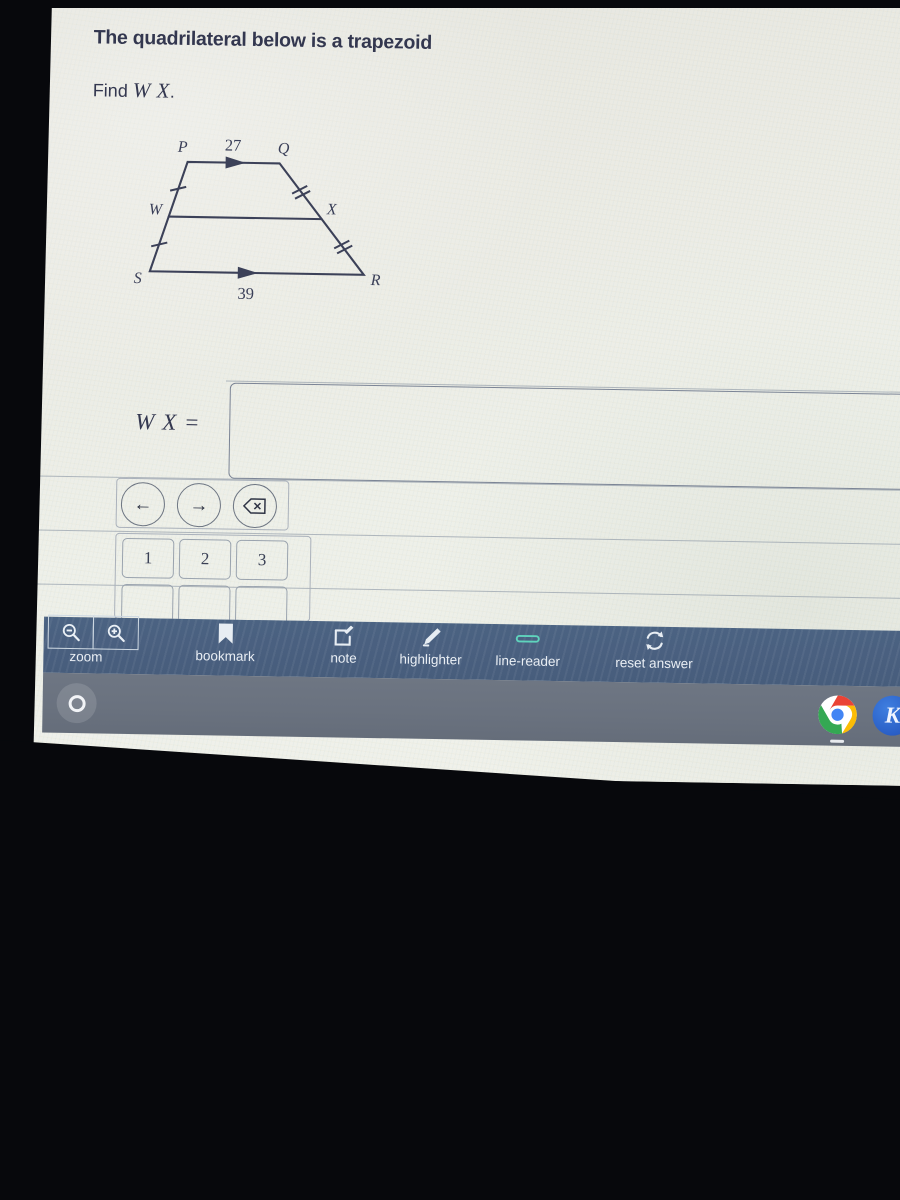  I want to click on zoom-out-button, so click(71, 632).